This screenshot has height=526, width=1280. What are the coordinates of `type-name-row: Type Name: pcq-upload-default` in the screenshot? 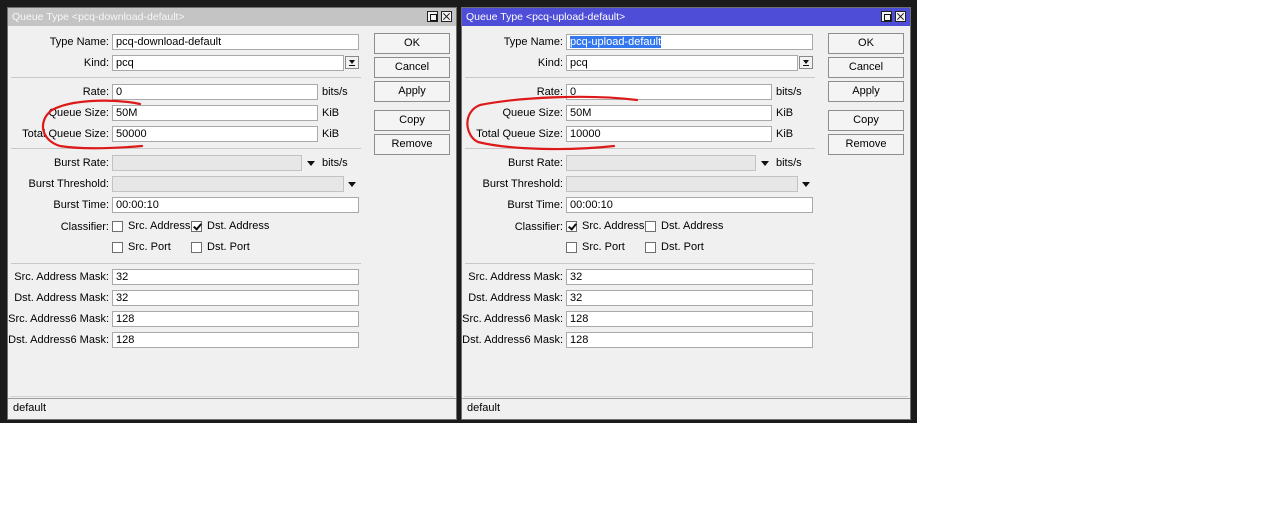 It's located at (642, 42).